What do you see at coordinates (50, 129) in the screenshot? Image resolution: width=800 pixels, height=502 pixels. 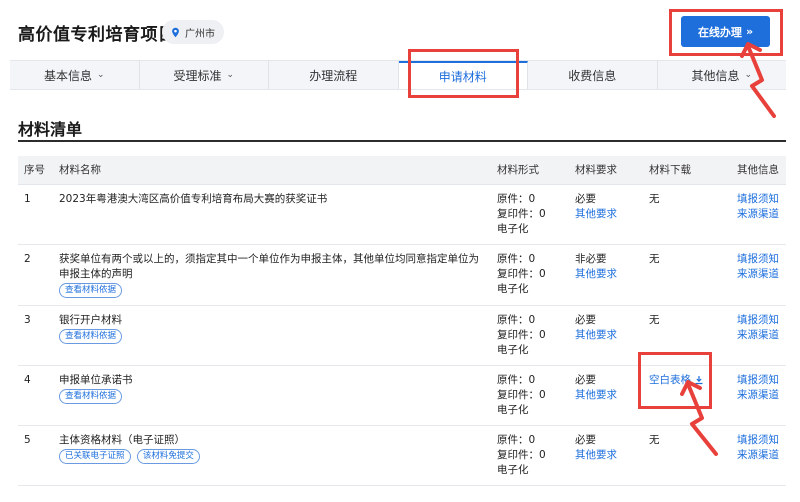 I see `section-title: 材料清单` at bounding box center [50, 129].